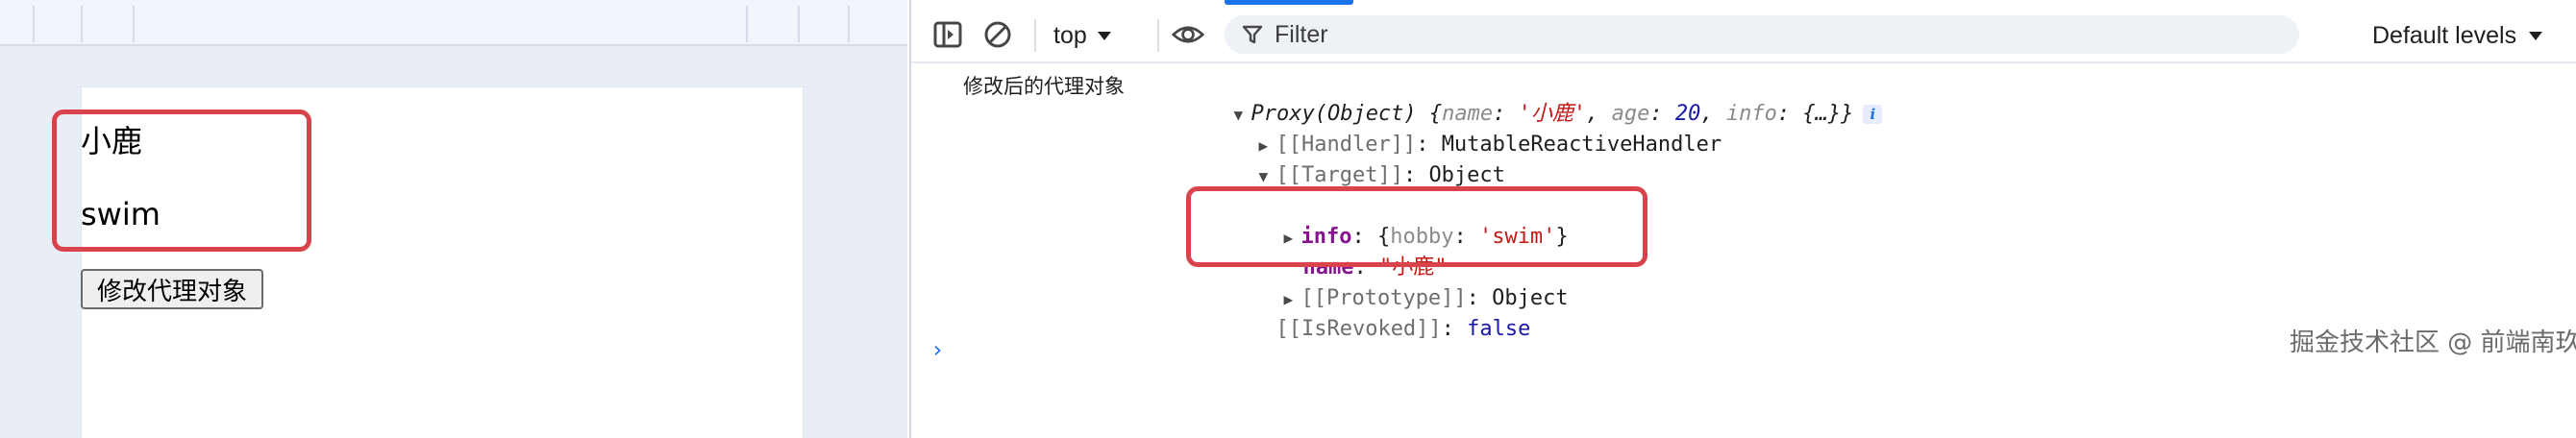  I want to click on log-label: 修改后的代理对象, so click(1044, 86).